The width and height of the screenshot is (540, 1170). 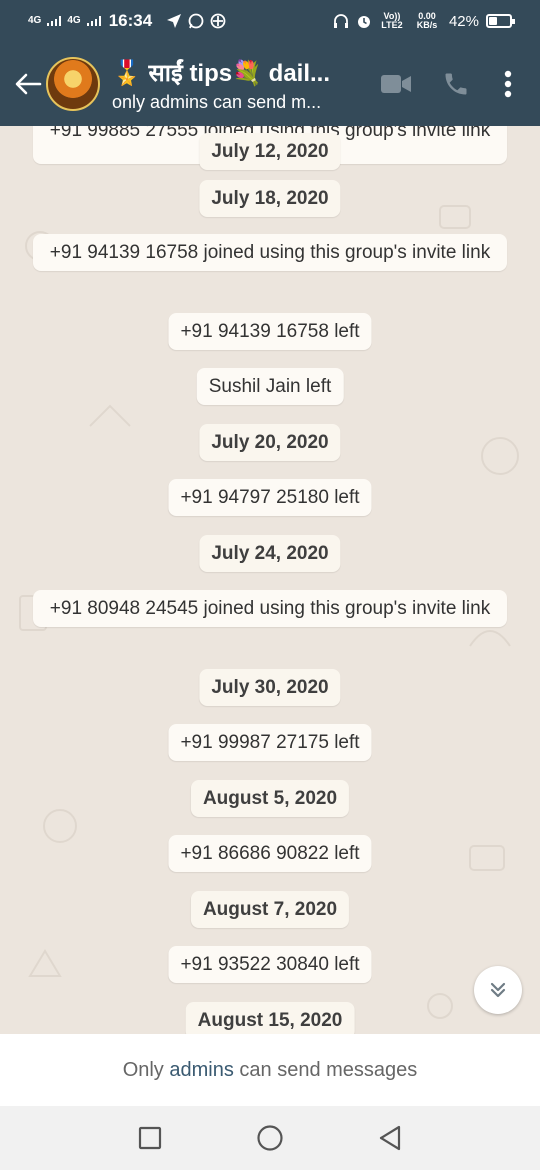 I want to click on back-button, so click(x=28, y=84).